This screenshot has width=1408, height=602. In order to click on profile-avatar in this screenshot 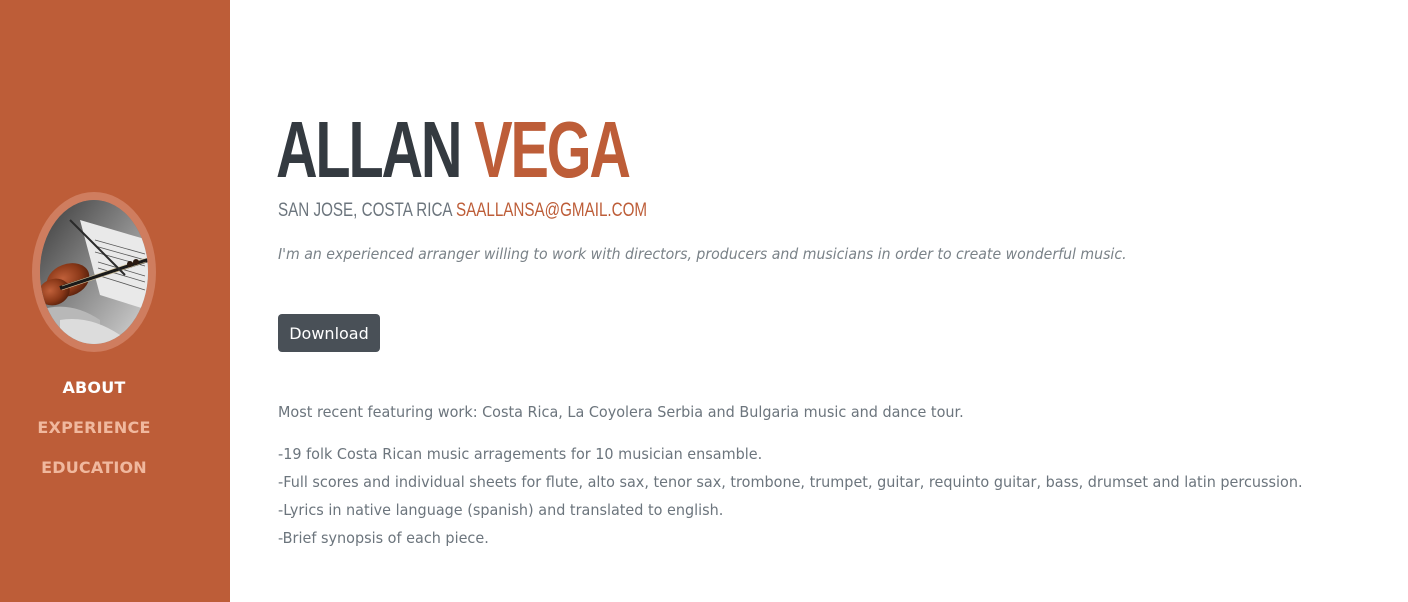, I will do `click(94, 272)`.